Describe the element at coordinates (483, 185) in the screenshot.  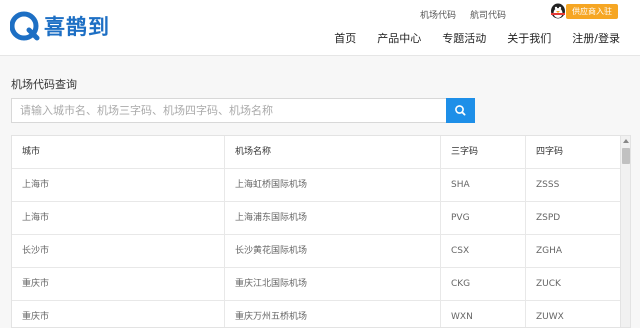
I see `cell-iata-code: SHA` at that location.